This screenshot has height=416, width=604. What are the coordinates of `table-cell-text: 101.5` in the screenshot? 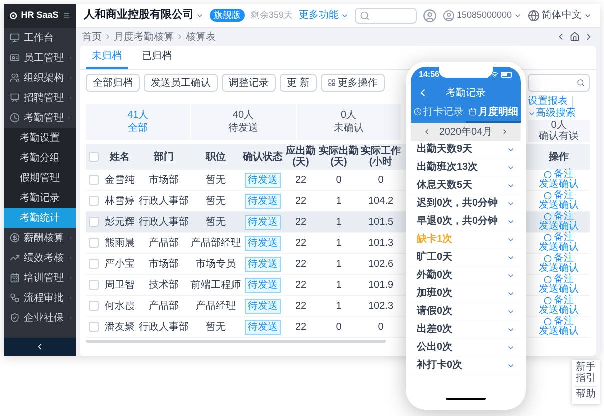 It's located at (381, 223).